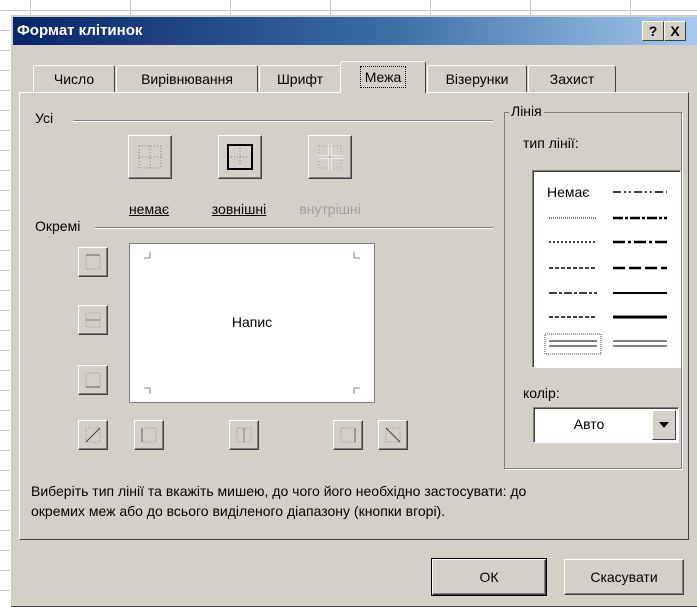 The image size is (697, 607). I want to click on border-bottom-button, so click(93, 380).